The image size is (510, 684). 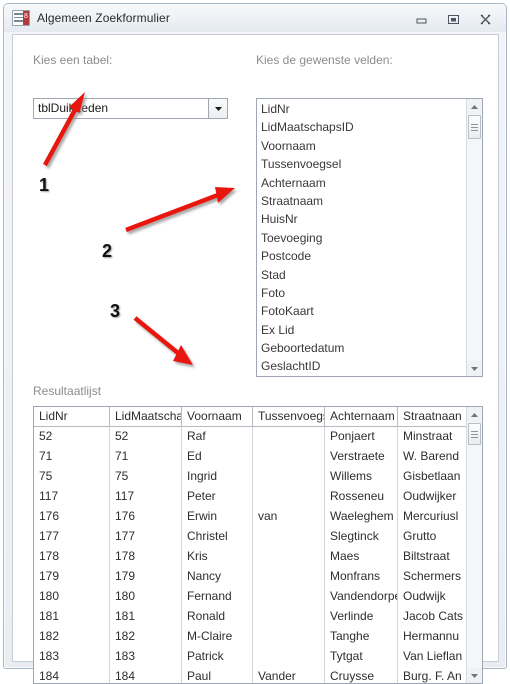 What do you see at coordinates (421, 19) in the screenshot?
I see `minimize-button` at bounding box center [421, 19].